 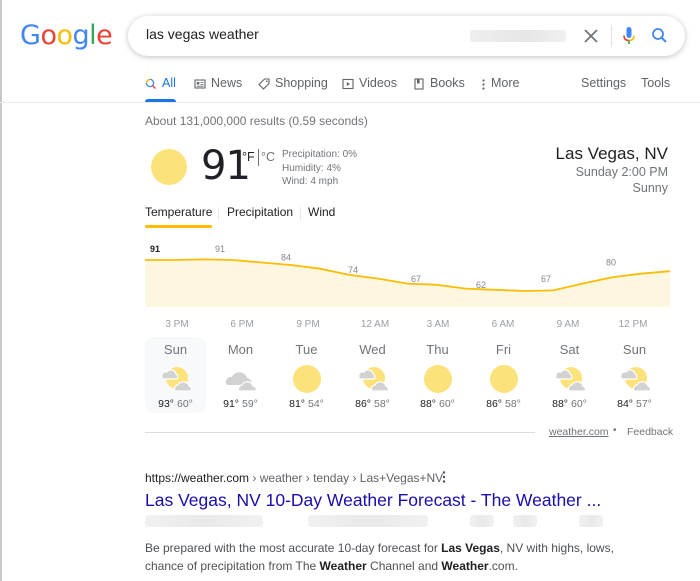 I want to click on unit-celsius-button: °C, so click(x=268, y=157).